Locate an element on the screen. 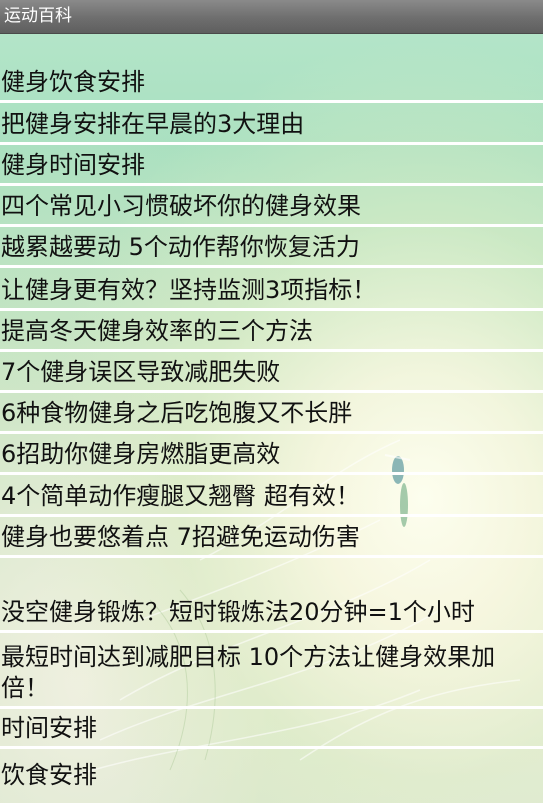  title-bar: 运动百科 is located at coordinates (271, 17).